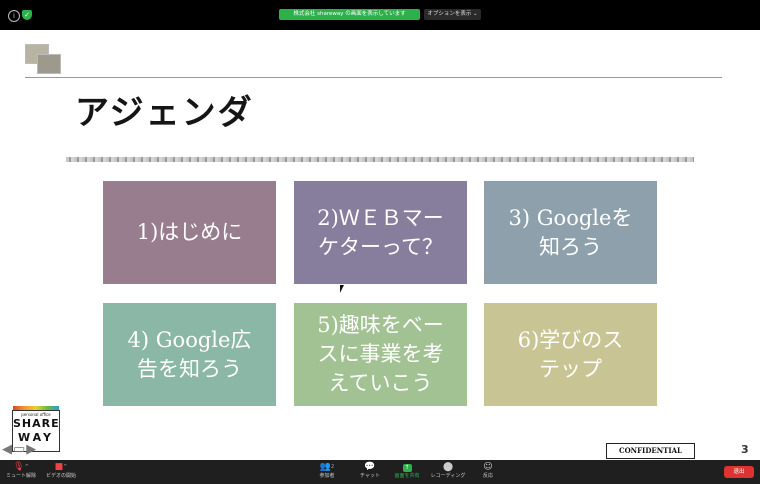 Image resolution: width=760 pixels, height=484 pixels. I want to click on slide-menu-icon: ▭, so click(19, 449).